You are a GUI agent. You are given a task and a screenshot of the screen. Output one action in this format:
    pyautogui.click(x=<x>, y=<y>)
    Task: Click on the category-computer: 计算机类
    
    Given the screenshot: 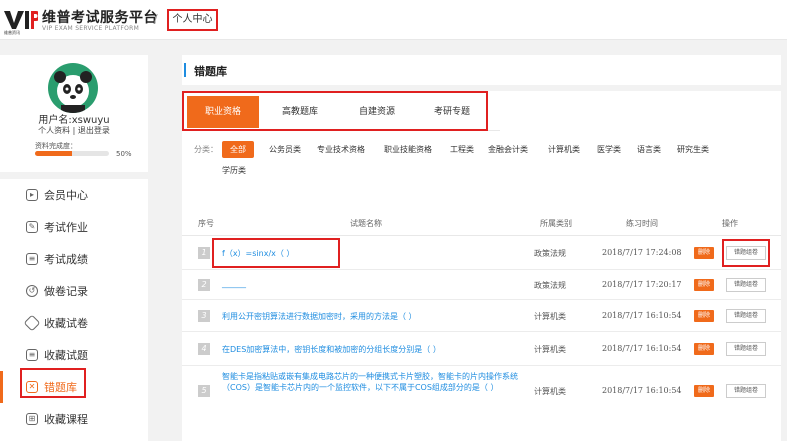 What is the action you would take?
    pyautogui.click(x=564, y=149)
    